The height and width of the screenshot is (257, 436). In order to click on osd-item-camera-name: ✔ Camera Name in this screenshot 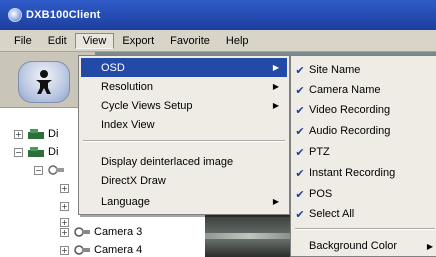, I will do `click(363, 90)`.